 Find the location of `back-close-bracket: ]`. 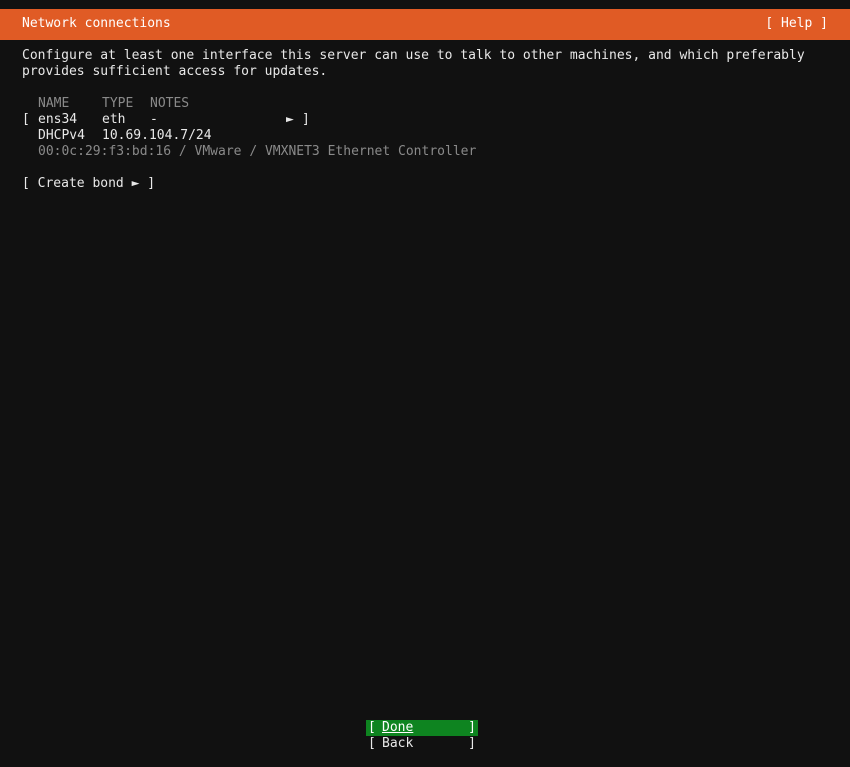

back-close-bracket: ] is located at coordinates (472, 743).